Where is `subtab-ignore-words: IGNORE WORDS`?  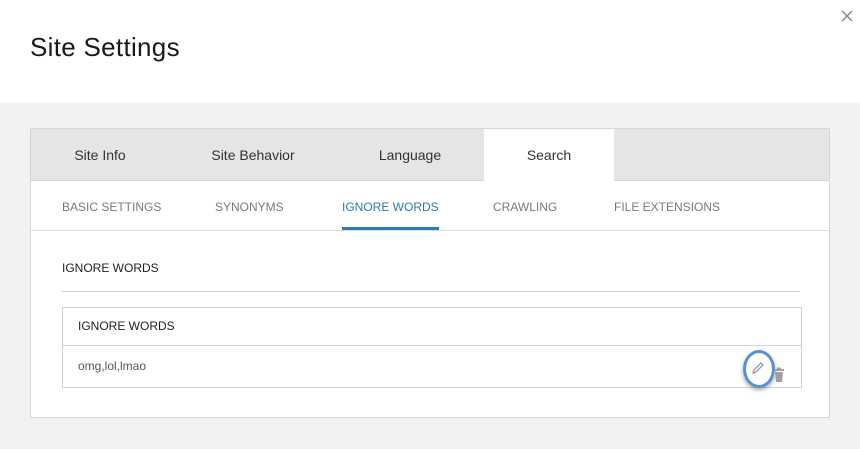
subtab-ignore-words: IGNORE WORDS is located at coordinates (390, 205).